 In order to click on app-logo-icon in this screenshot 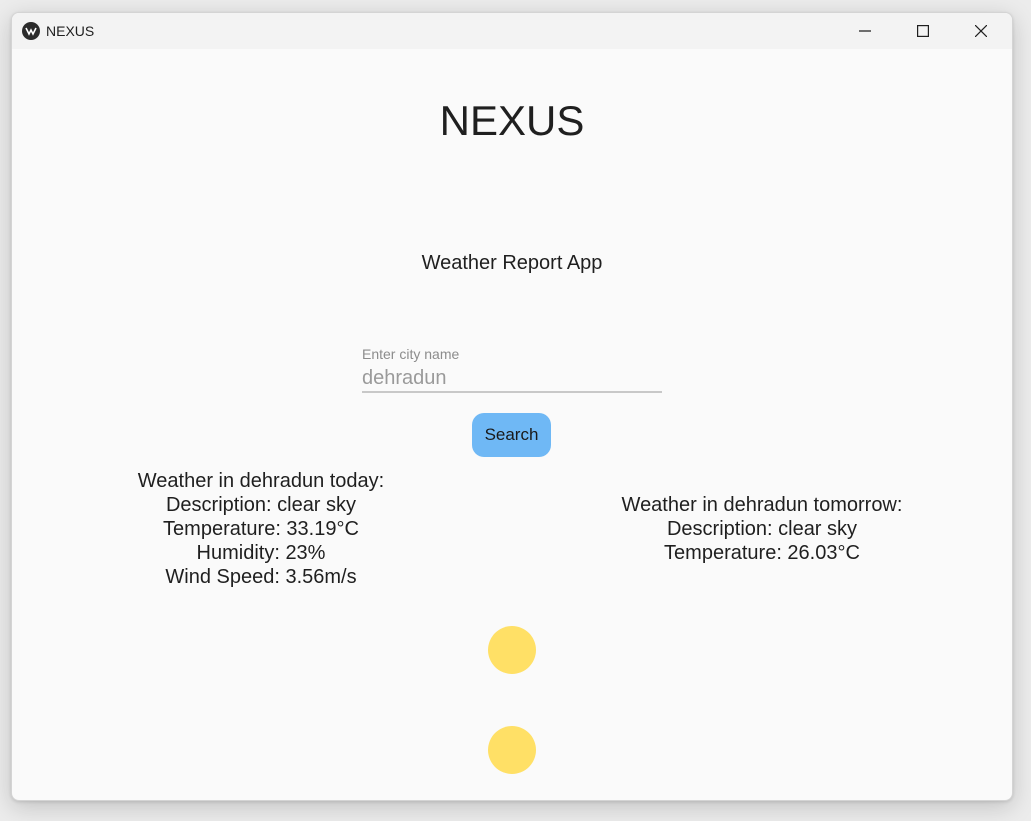, I will do `click(31, 31)`.